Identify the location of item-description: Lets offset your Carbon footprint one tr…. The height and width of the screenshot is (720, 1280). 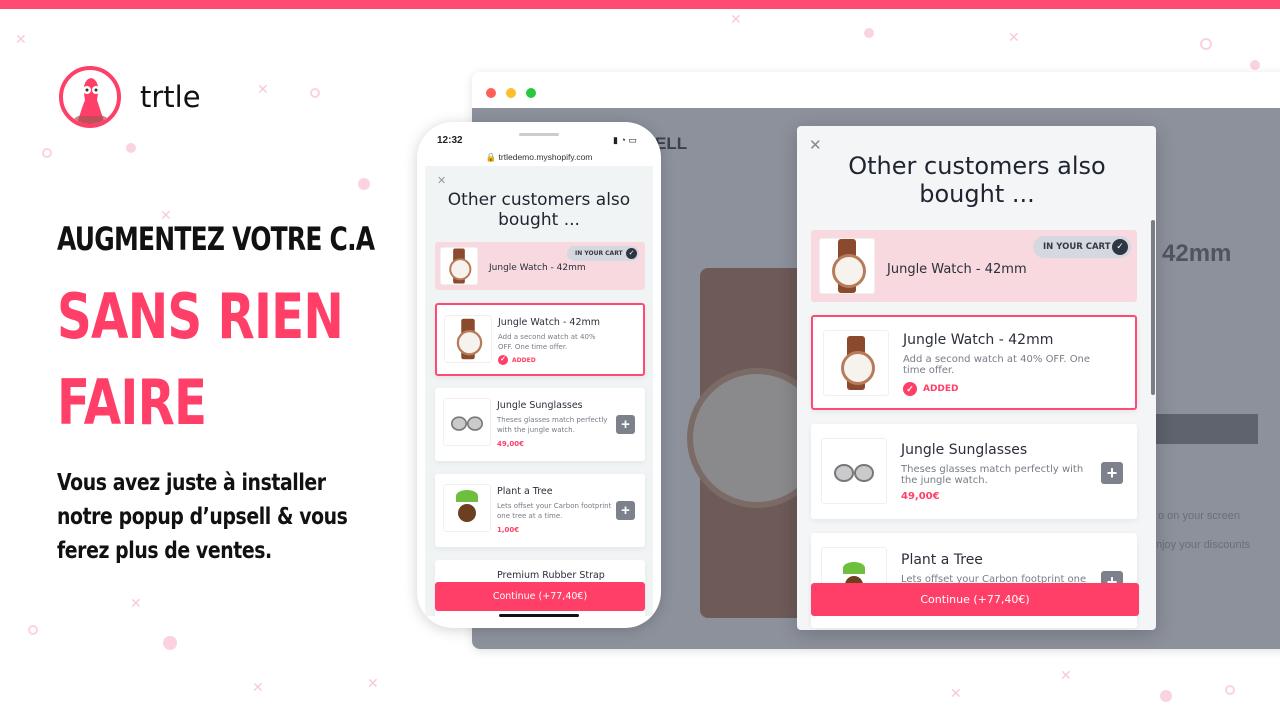
(554, 511).